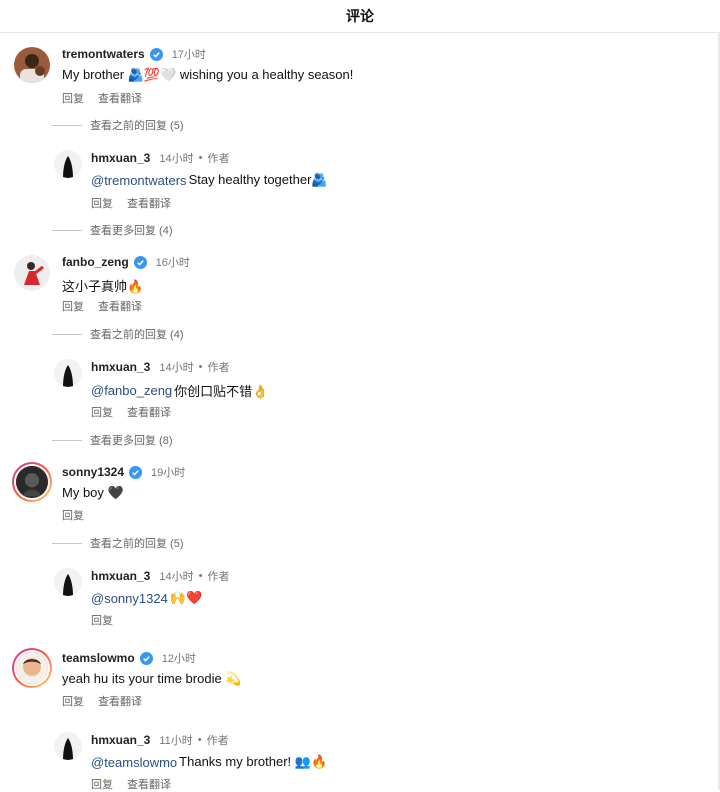  Describe the element at coordinates (258, 179) in the screenshot. I see `reply-body: Stay healthy together🫂` at that location.